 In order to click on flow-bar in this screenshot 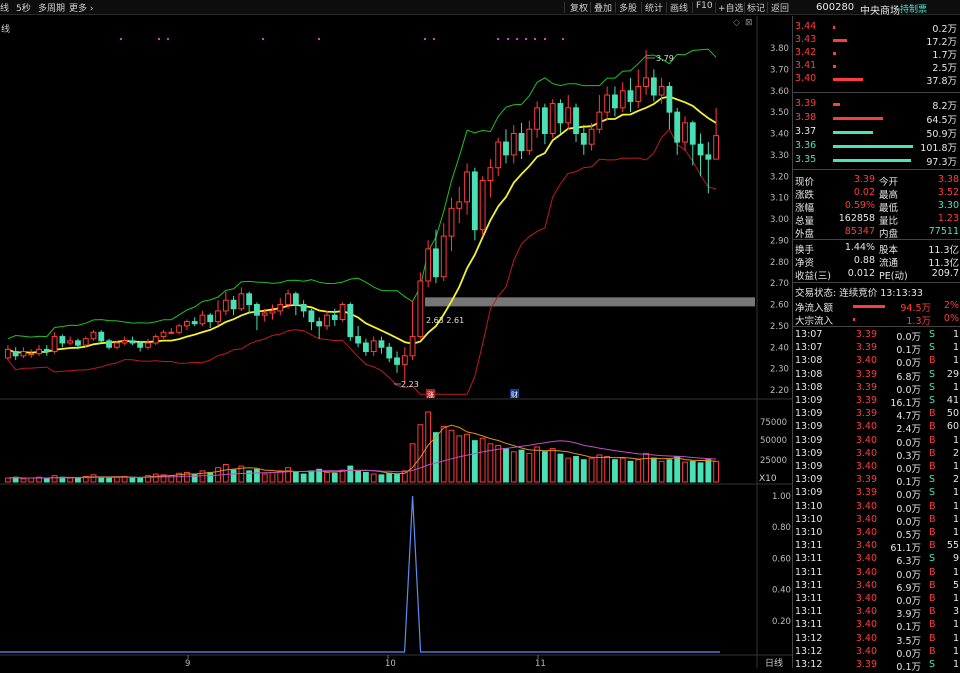, I will do `click(854, 319)`.